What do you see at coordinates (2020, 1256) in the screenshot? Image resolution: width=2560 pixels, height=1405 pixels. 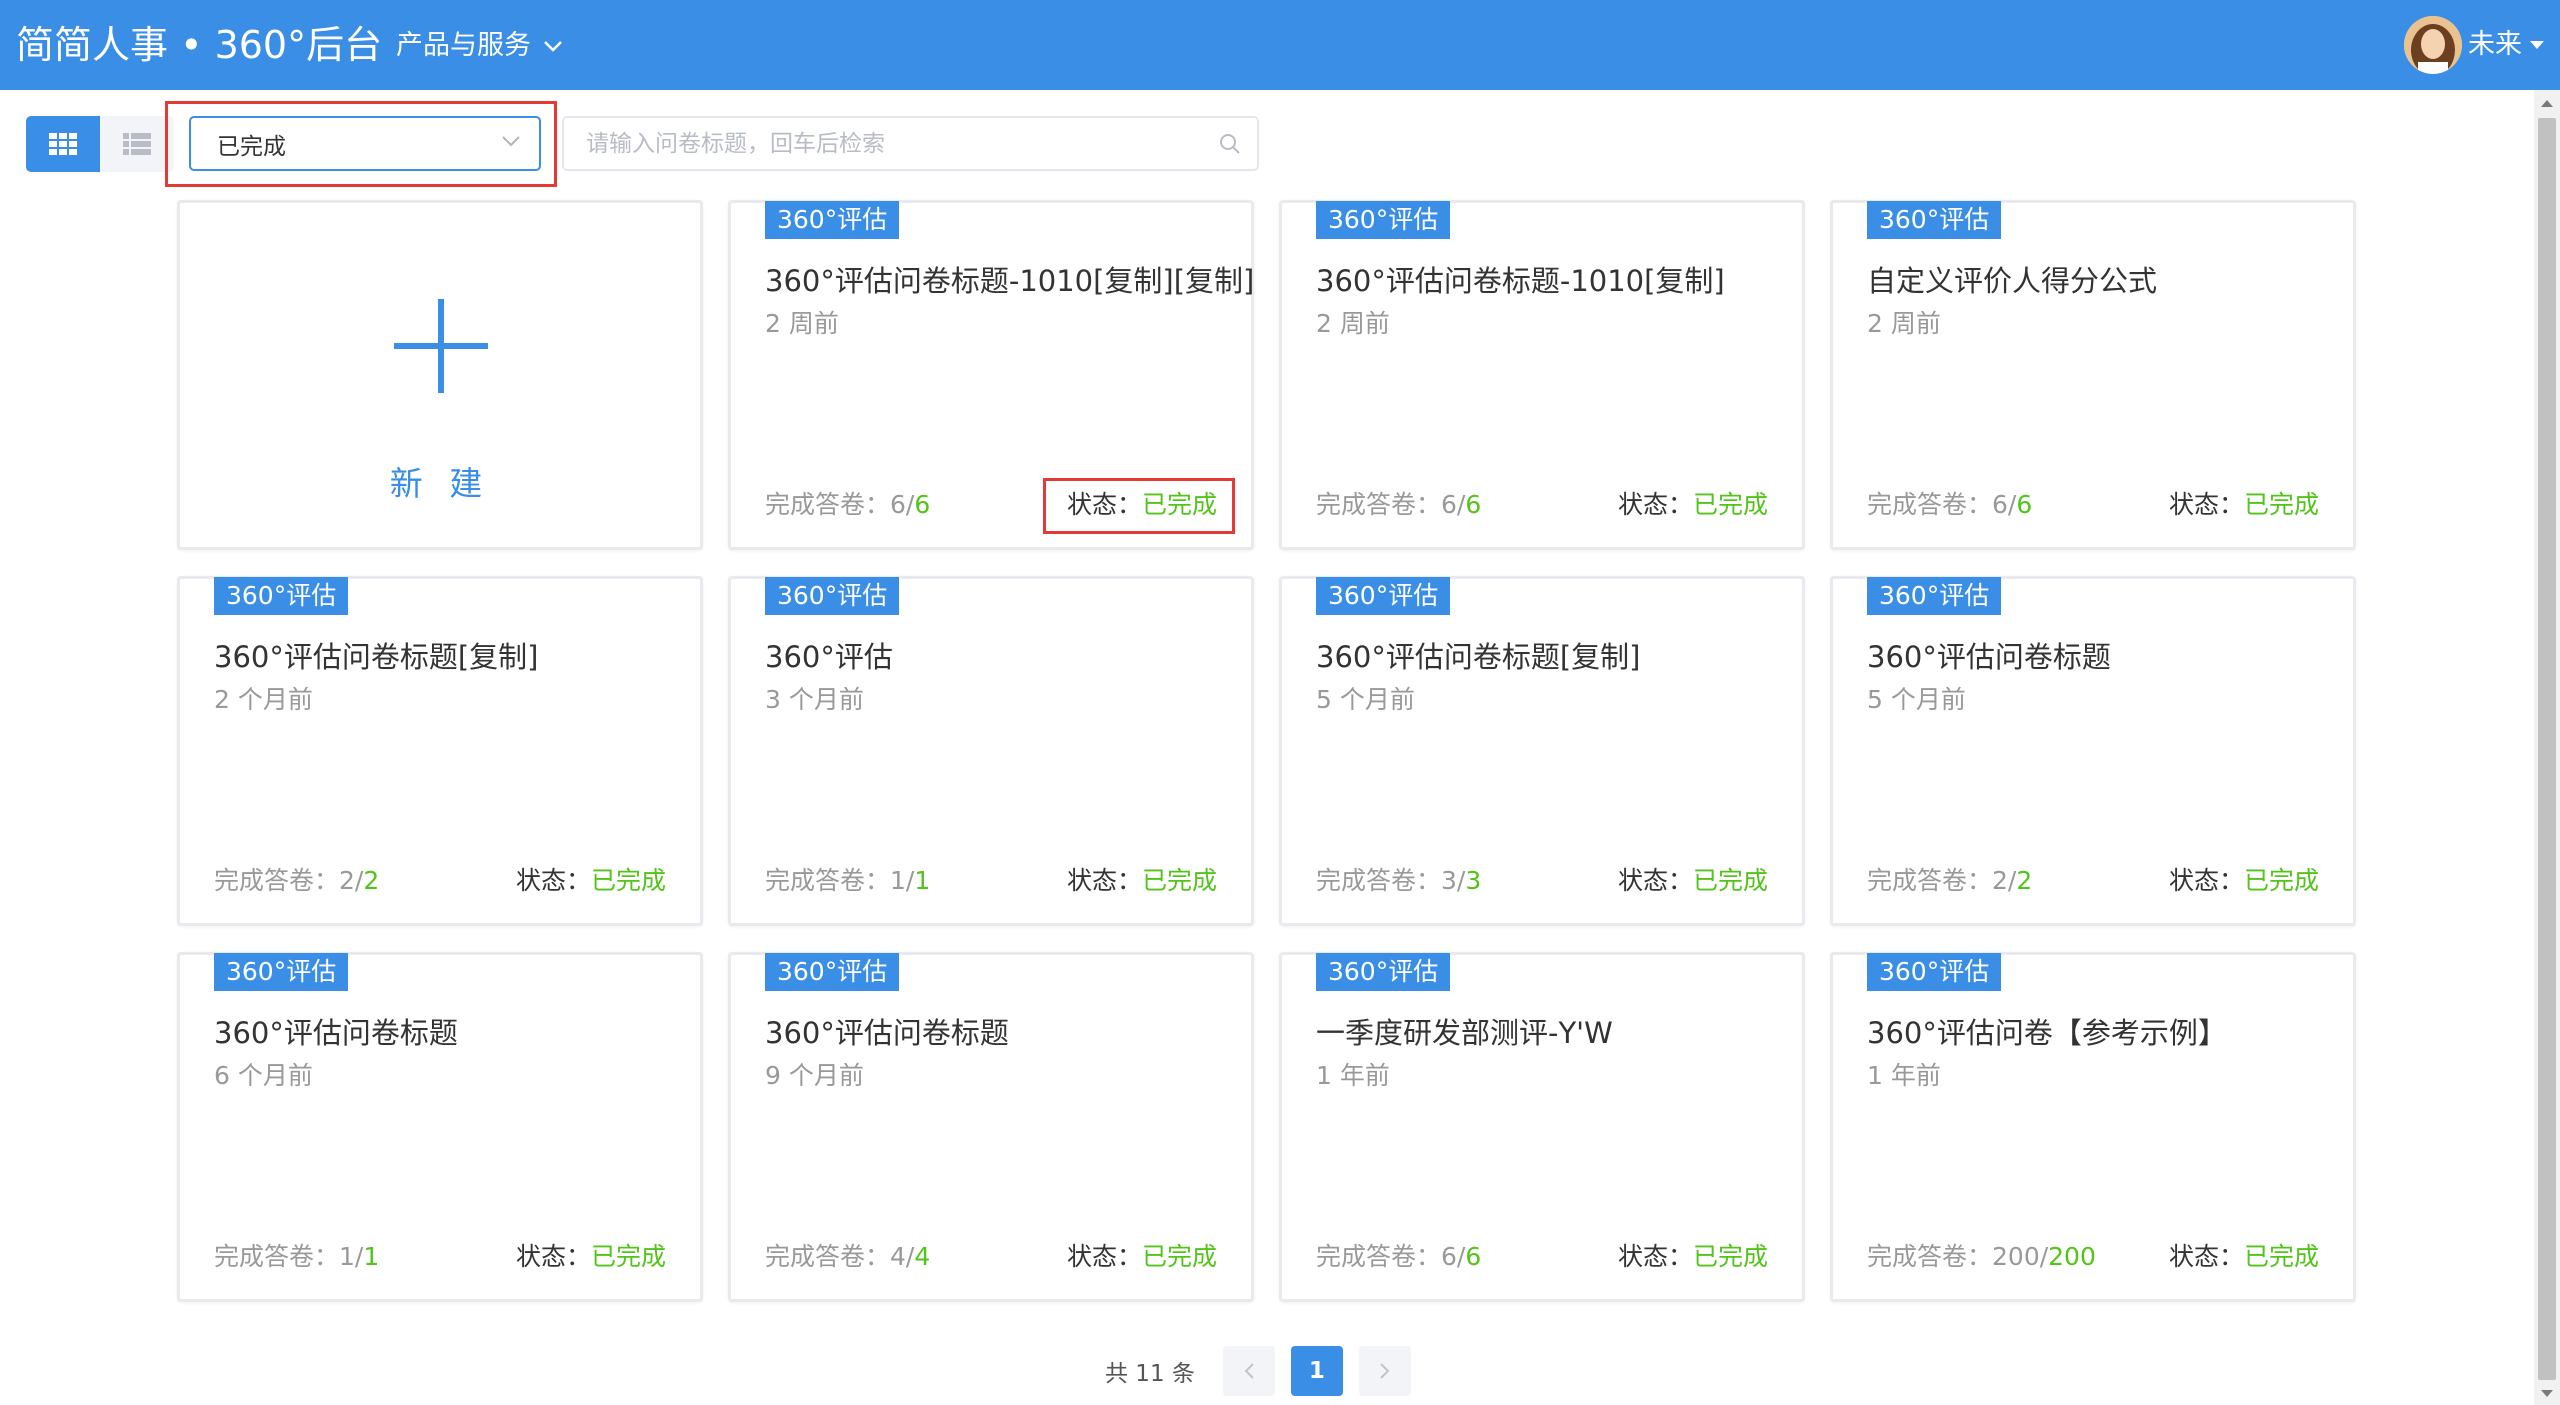 I see `completed-count-done: 200/` at bounding box center [2020, 1256].